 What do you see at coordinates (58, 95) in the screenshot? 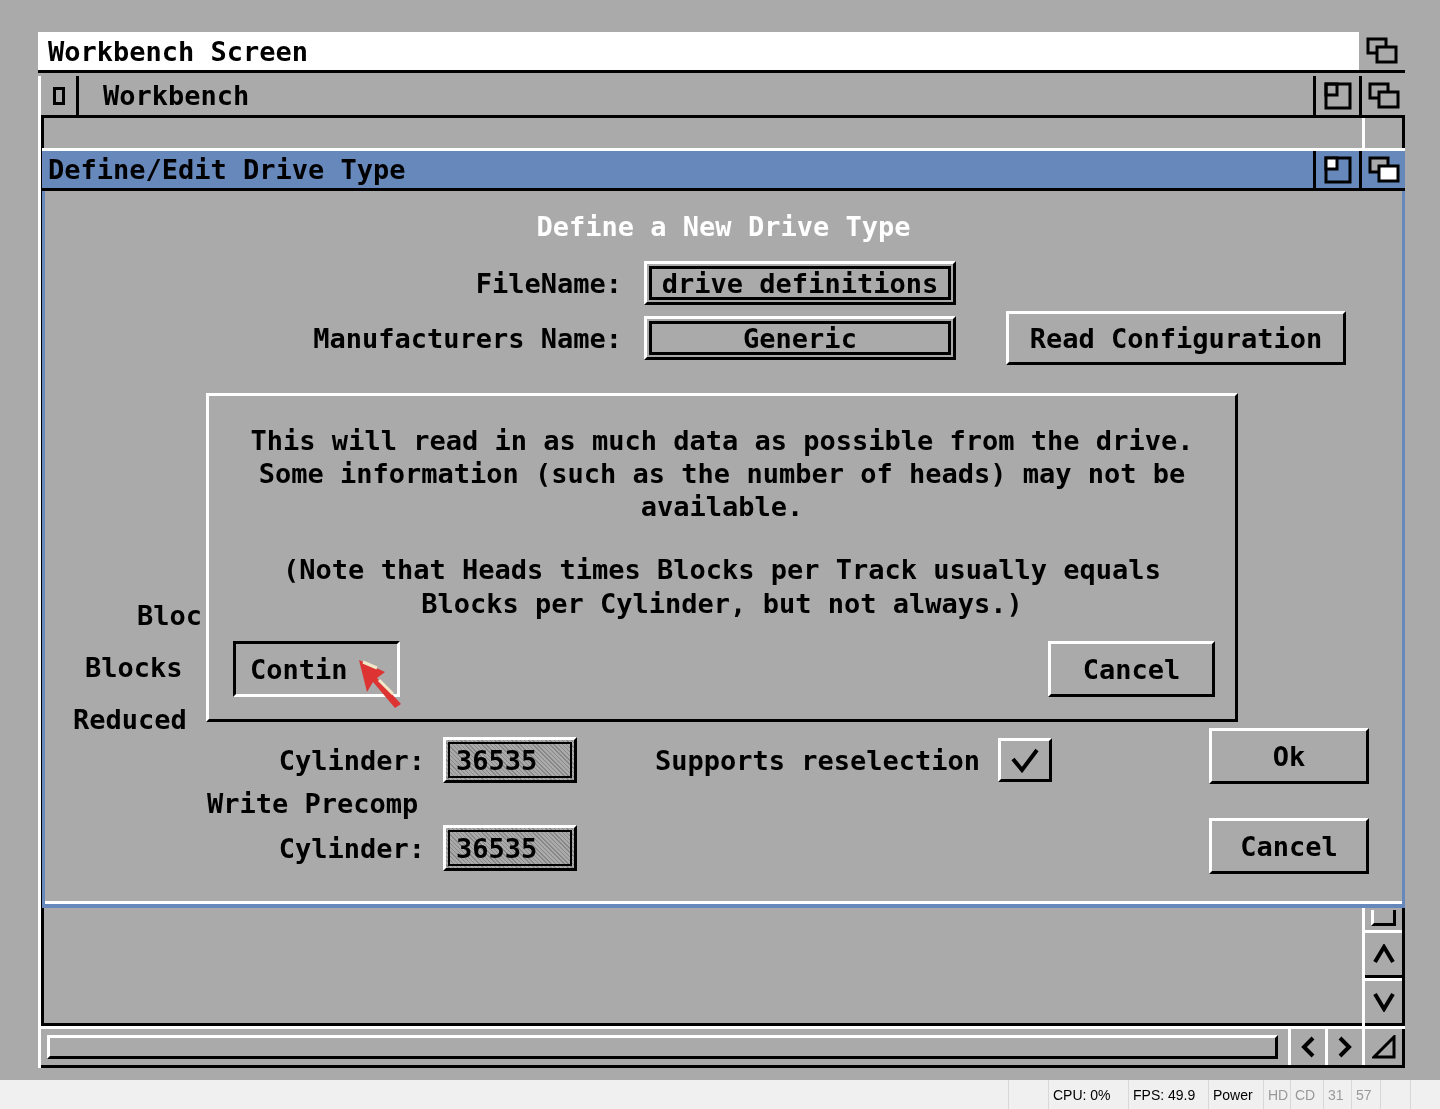
I see `close-icon` at bounding box center [58, 95].